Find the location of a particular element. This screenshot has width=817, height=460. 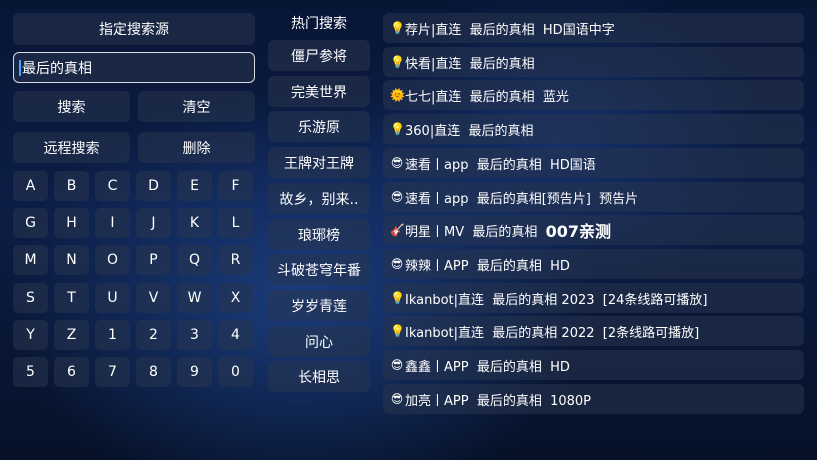

hot-search-item: 斗破苍穹年番 is located at coordinates (319, 269).